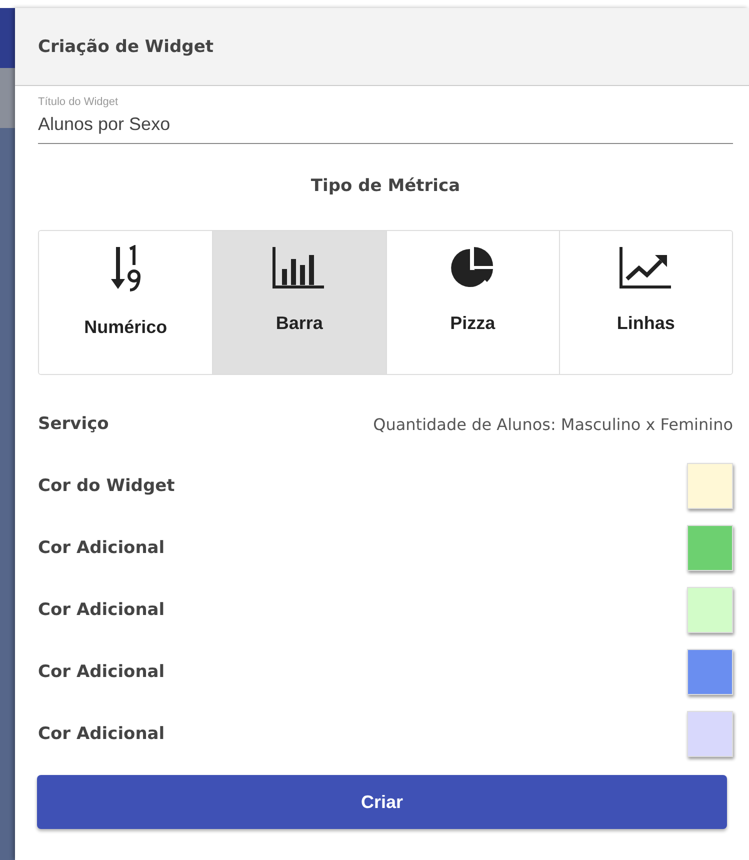 This screenshot has width=749, height=860. I want to click on create-button: Criar, so click(382, 802).